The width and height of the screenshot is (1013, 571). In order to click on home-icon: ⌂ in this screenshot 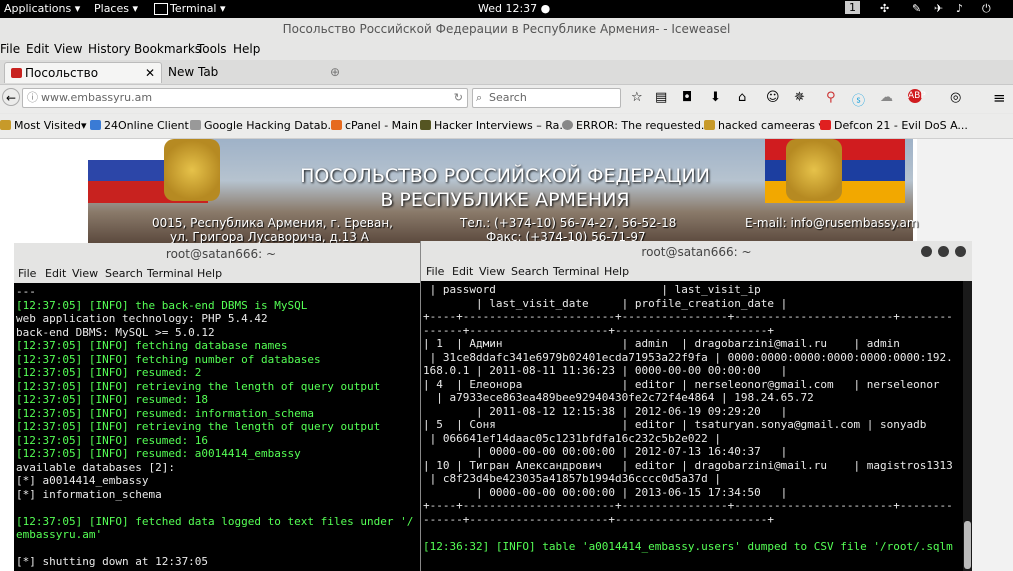, I will do `click(742, 97)`.